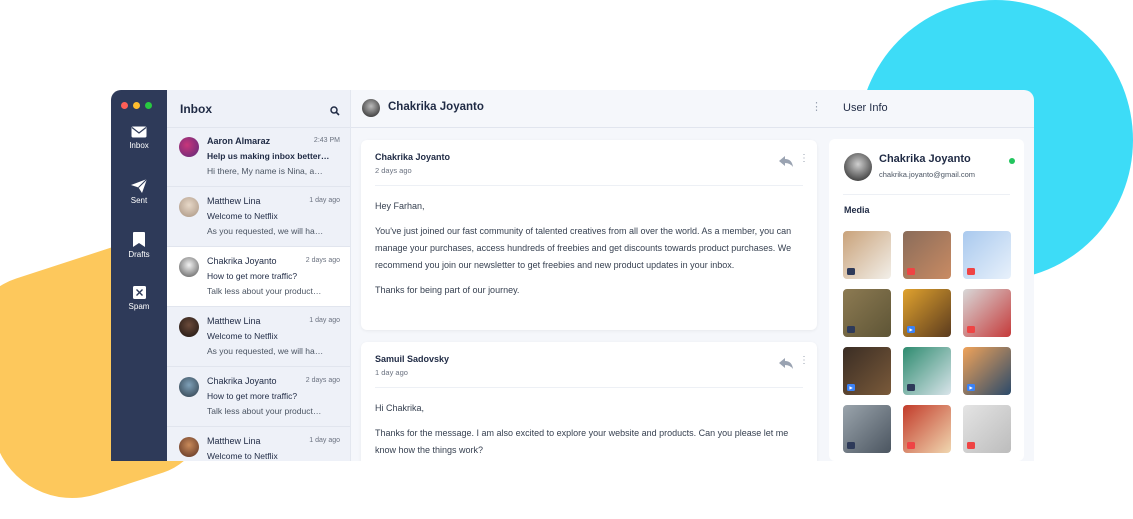 The height and width of the screenshot is (519, 1133). What do you see at coordinates (139, 200) in the screenshot?
I see `sidebar-item-label: Sent` at bounding box center [139, 200].